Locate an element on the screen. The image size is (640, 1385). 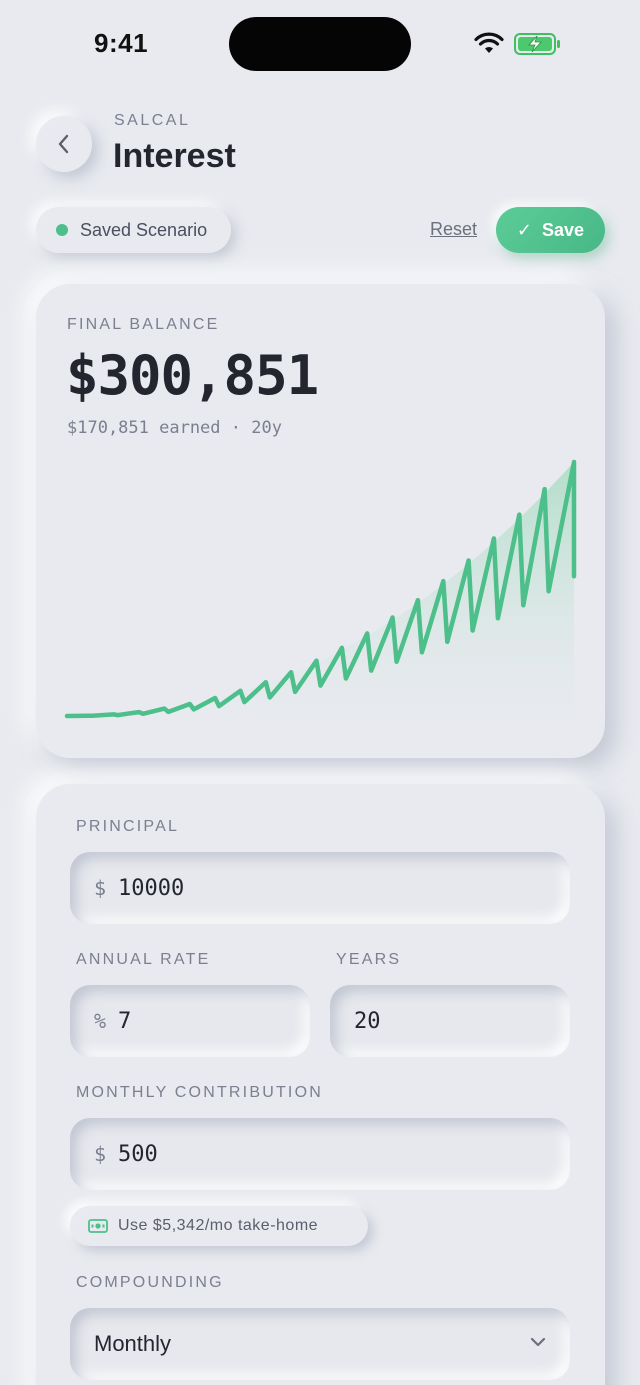
chevron-left-icon is located at coordinates (63, 144).